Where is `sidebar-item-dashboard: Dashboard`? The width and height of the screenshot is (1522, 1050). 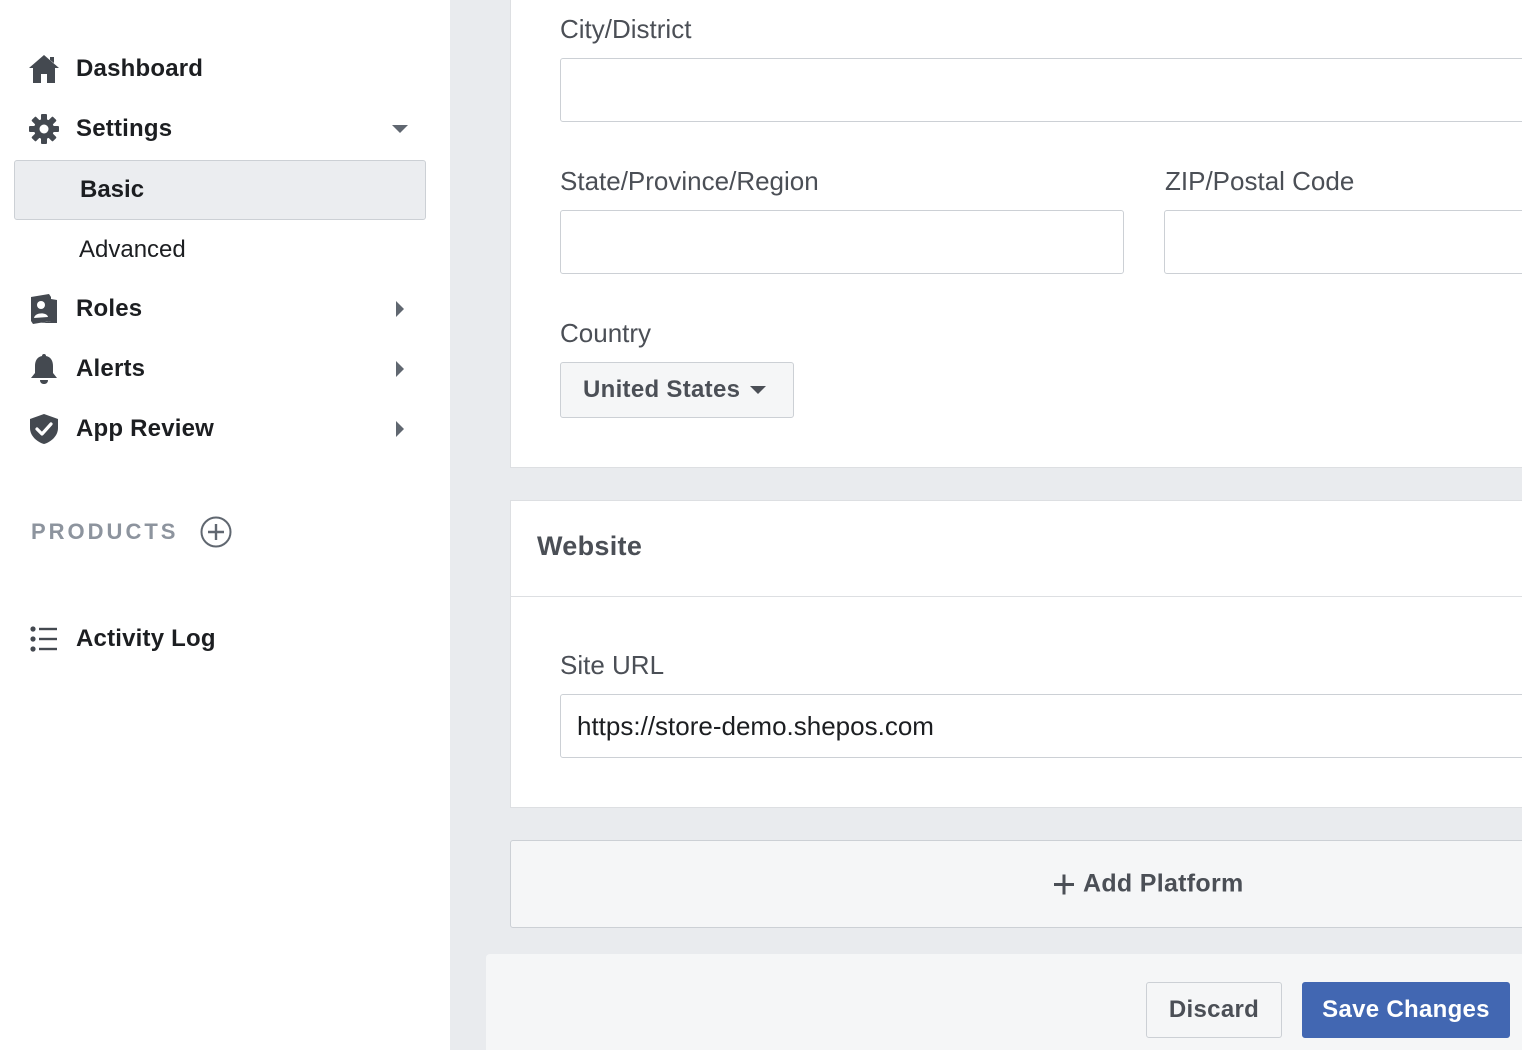 sidebar-item-dashboard: Dashboard is located at coordinates (220, 69).